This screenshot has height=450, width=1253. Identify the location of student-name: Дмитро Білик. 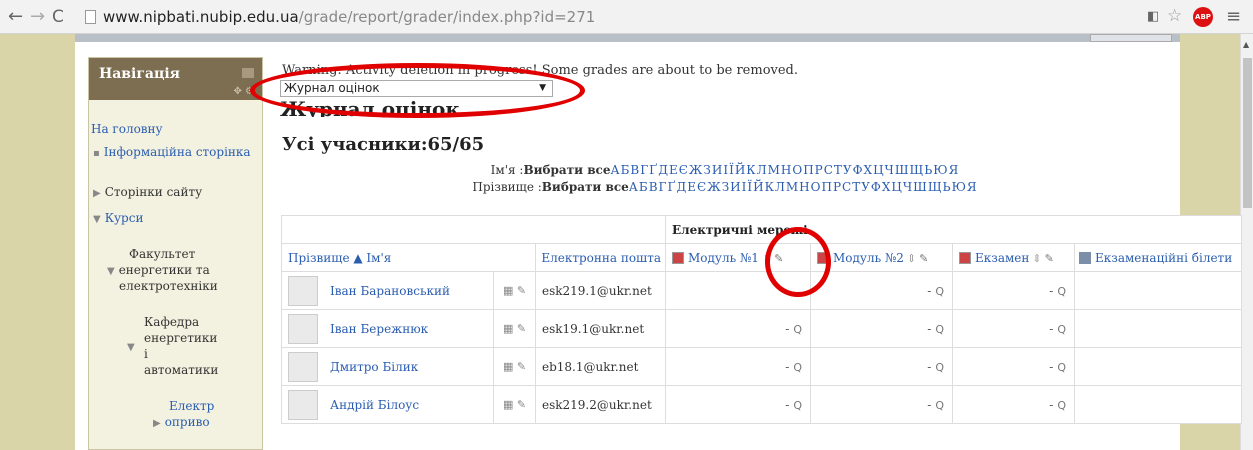
(387, 366).